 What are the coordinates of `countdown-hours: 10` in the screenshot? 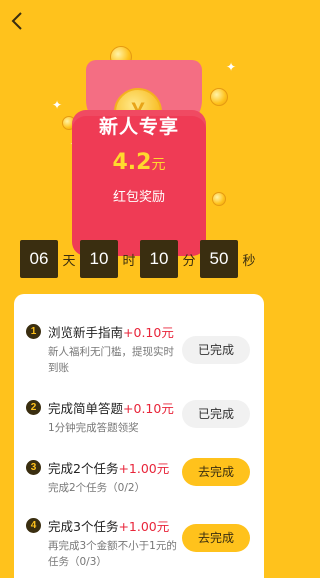 It's located at (99, 259).